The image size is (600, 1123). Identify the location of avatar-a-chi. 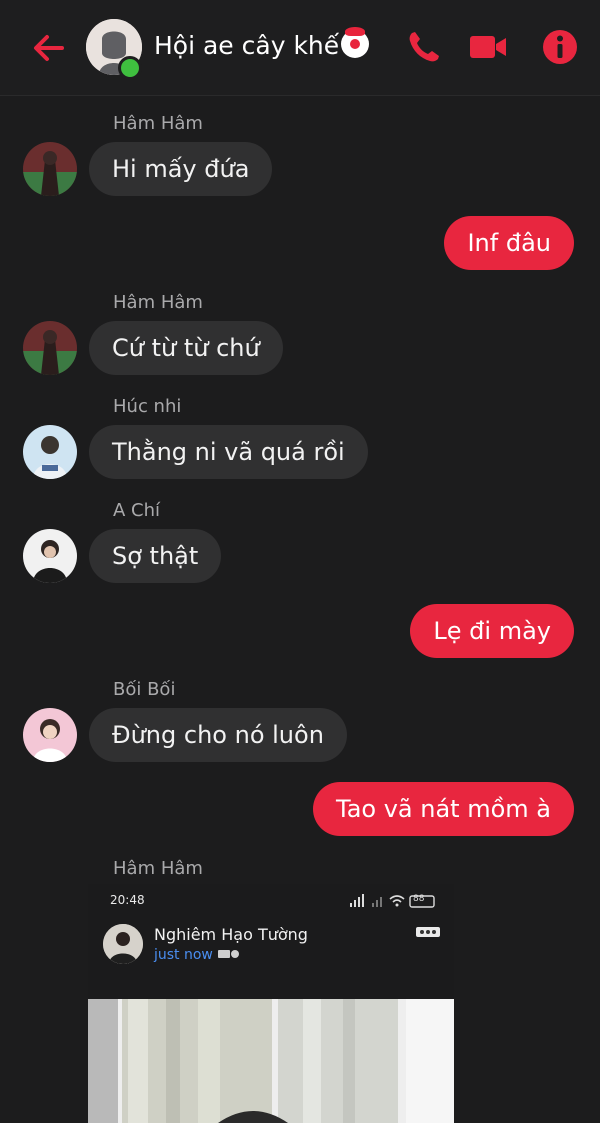
(50, 556).